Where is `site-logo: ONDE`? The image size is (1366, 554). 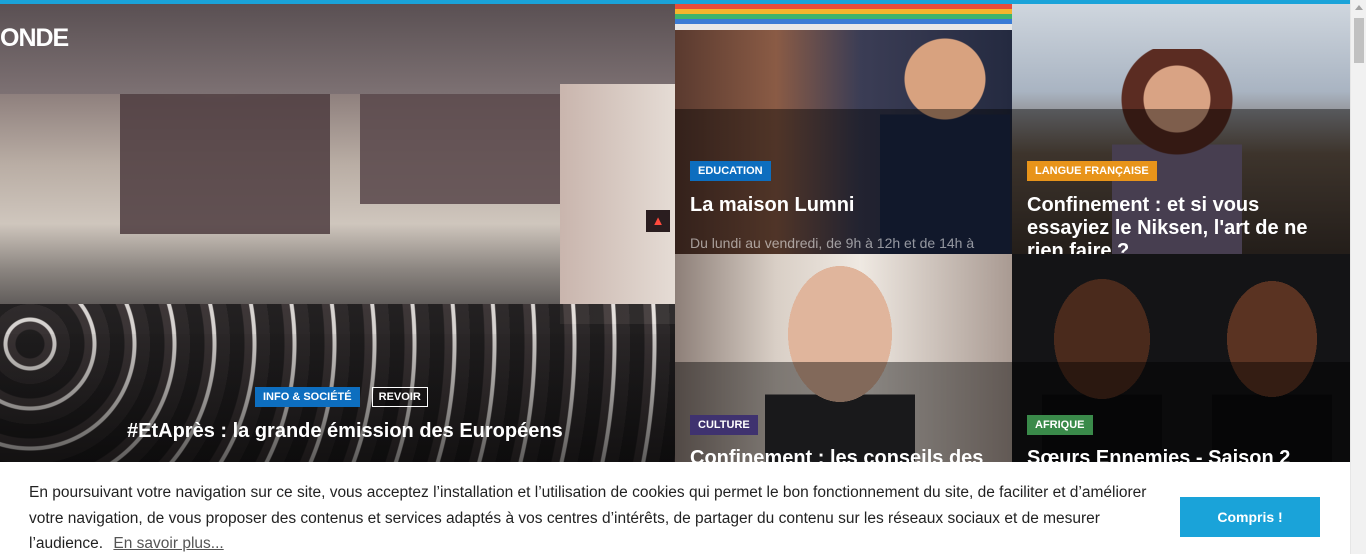 site-logo: ONDE is located at coordinates (34, 38).